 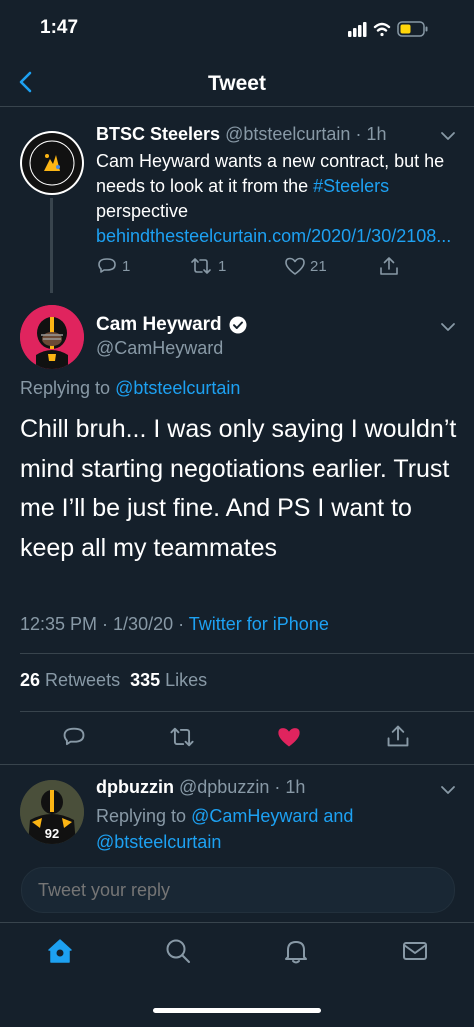 I want to click on home-icon, so click(x=60, y=951).